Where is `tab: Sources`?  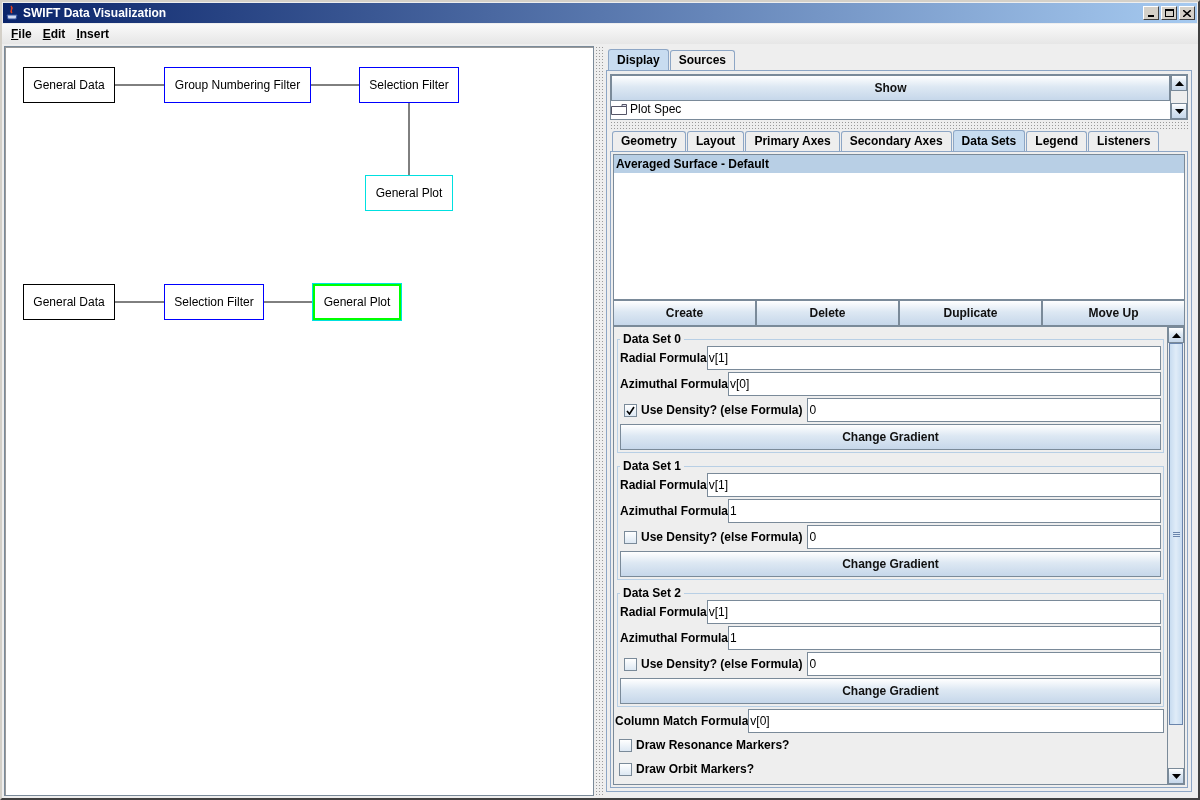 tab: Sources is located at coordinates (702, 60).